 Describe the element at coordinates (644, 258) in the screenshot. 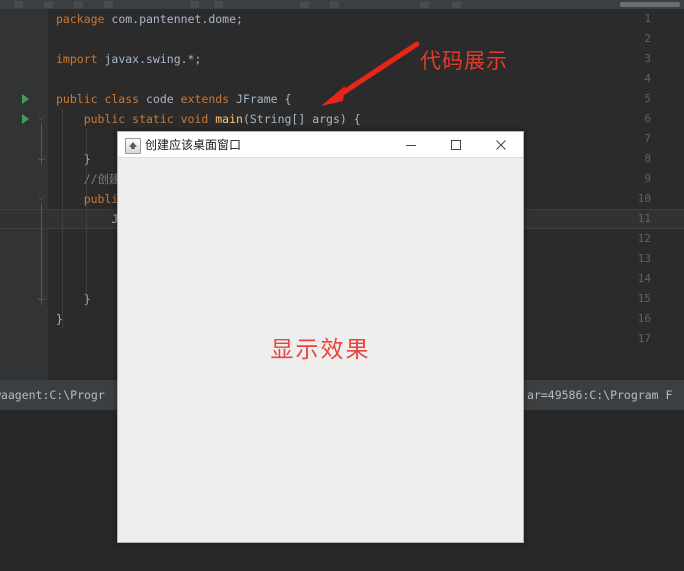

I see `line-number: 13` at that location.